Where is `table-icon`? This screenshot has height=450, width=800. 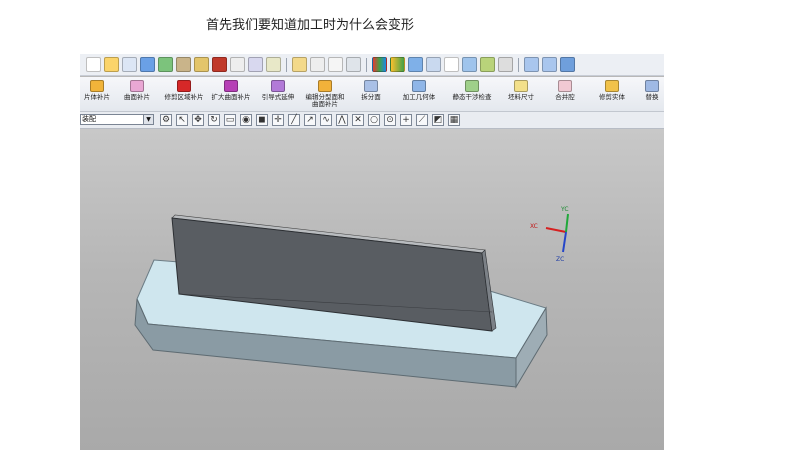
table-icon is located at coordinates (317, 64).